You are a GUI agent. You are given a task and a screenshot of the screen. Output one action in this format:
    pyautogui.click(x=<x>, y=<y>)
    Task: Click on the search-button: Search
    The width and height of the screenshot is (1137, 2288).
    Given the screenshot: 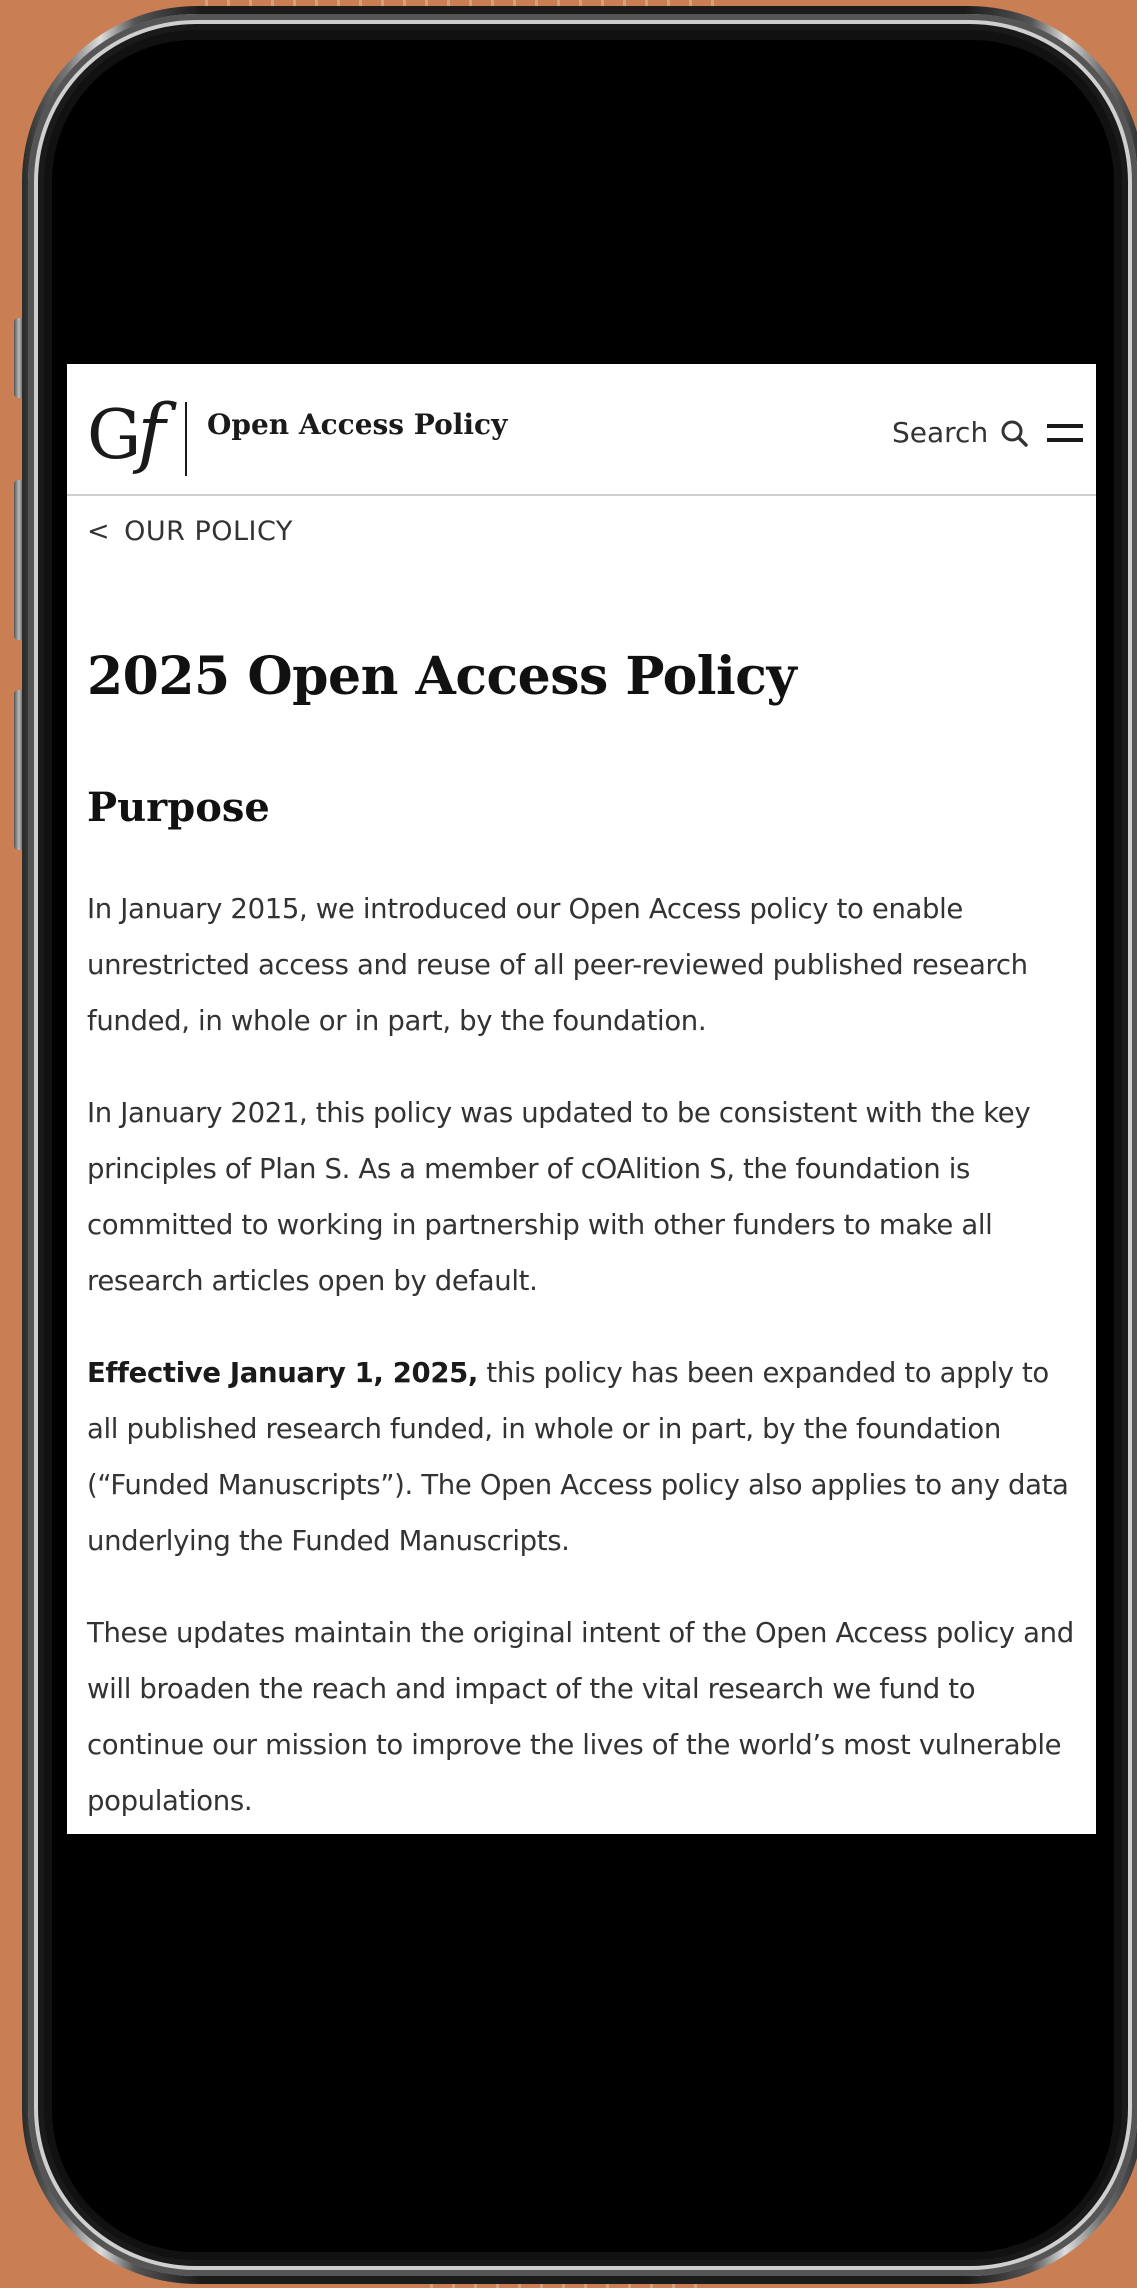 What is the action you would take?
    pyautogui.click(x=961, y=432)
    